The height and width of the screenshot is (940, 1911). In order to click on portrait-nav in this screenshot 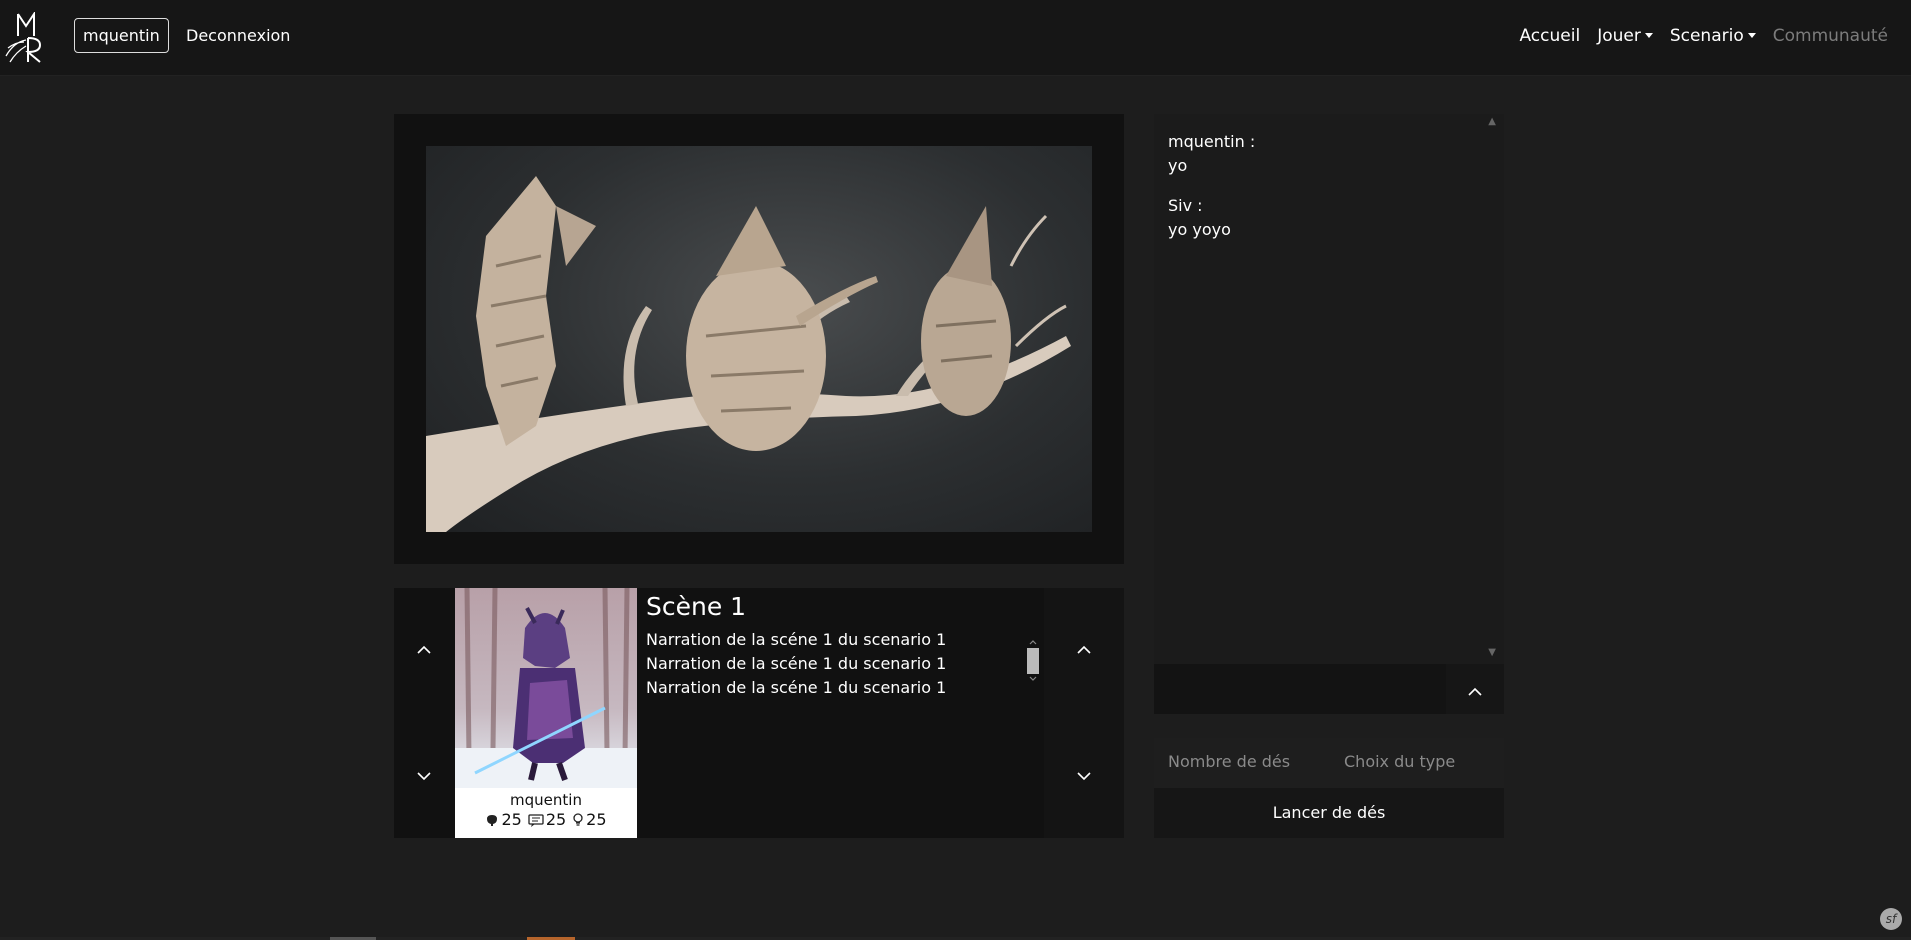, I will do `click(424, 713)`.